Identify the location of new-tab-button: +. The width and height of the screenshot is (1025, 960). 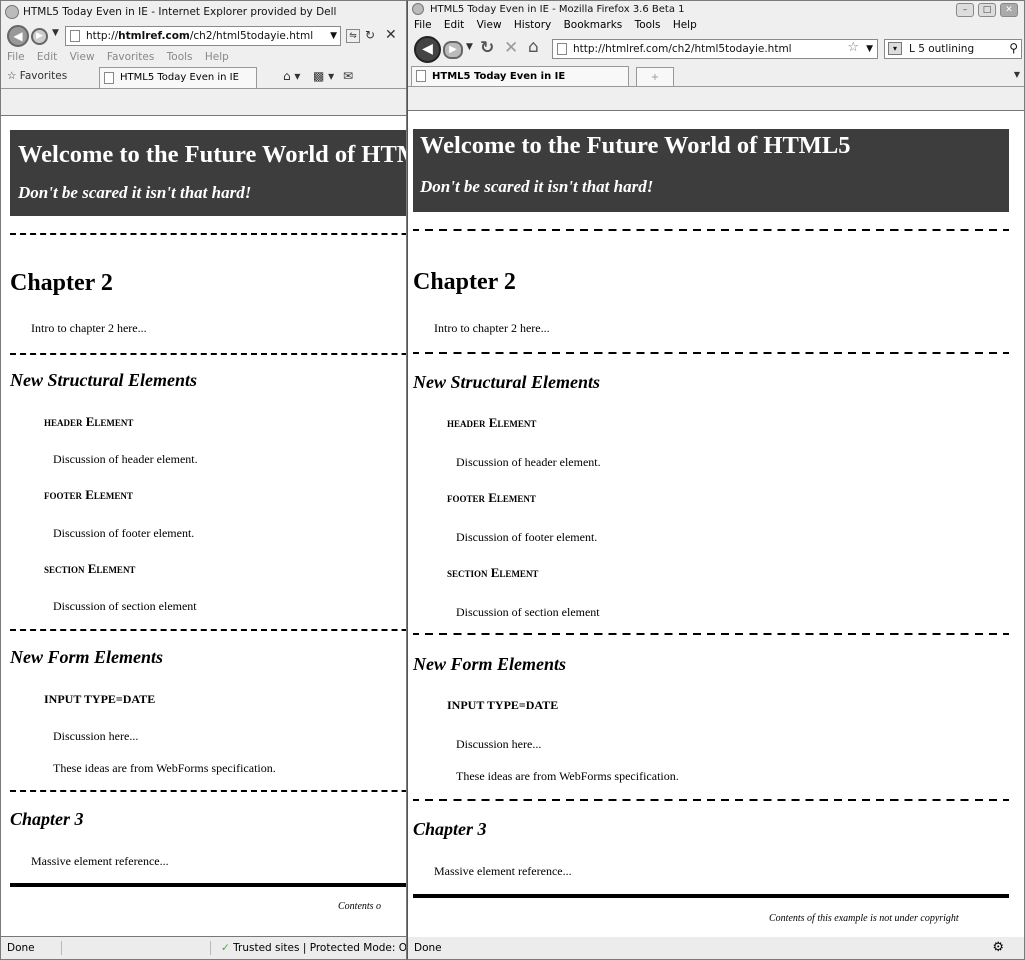
(655, 76).